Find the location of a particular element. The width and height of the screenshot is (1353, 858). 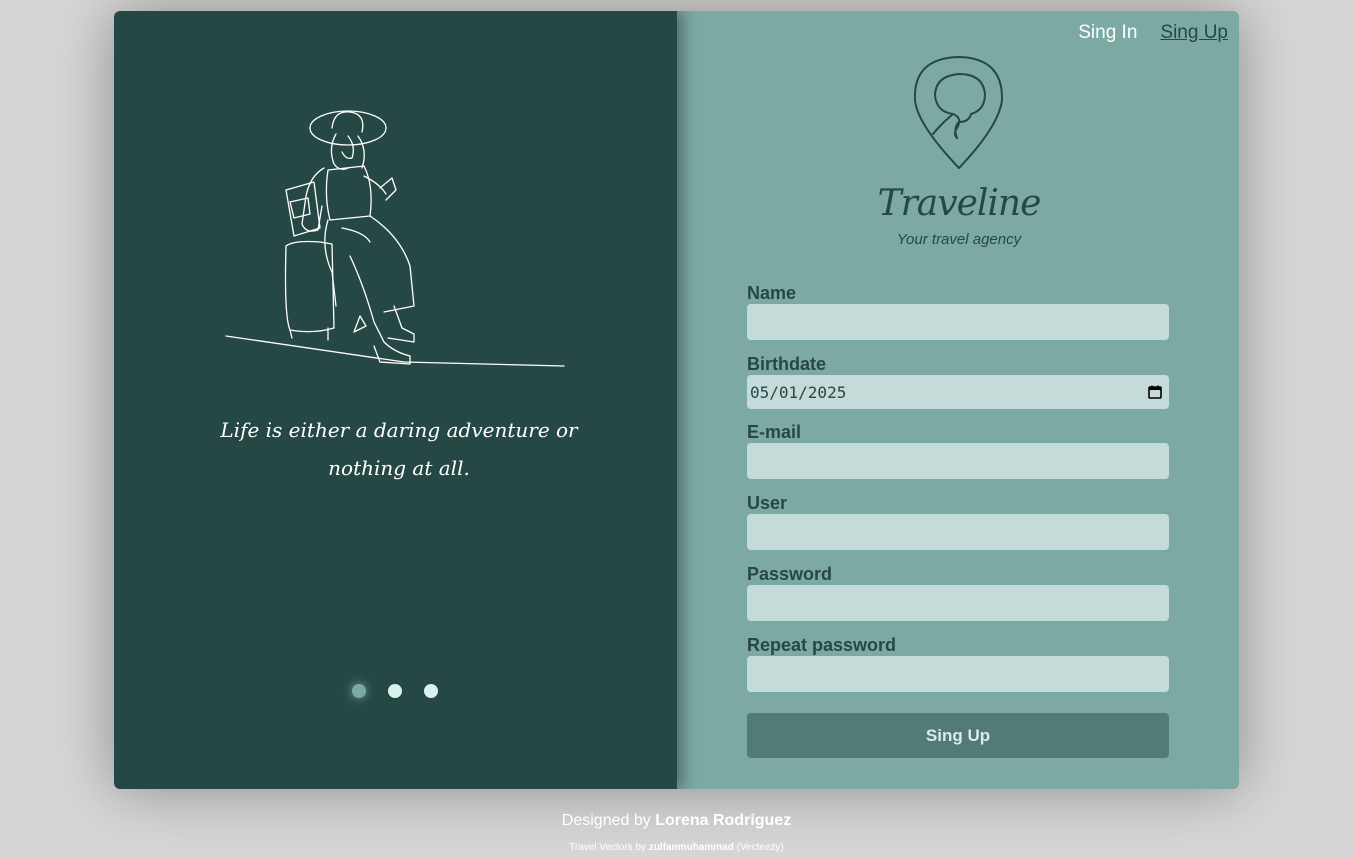

calendar-icon is located at coordinates (1155, 392).